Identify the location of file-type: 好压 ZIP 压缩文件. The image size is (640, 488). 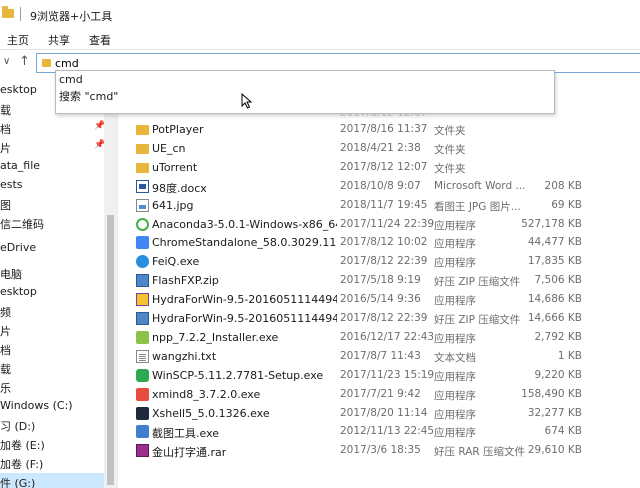
(477, 282).